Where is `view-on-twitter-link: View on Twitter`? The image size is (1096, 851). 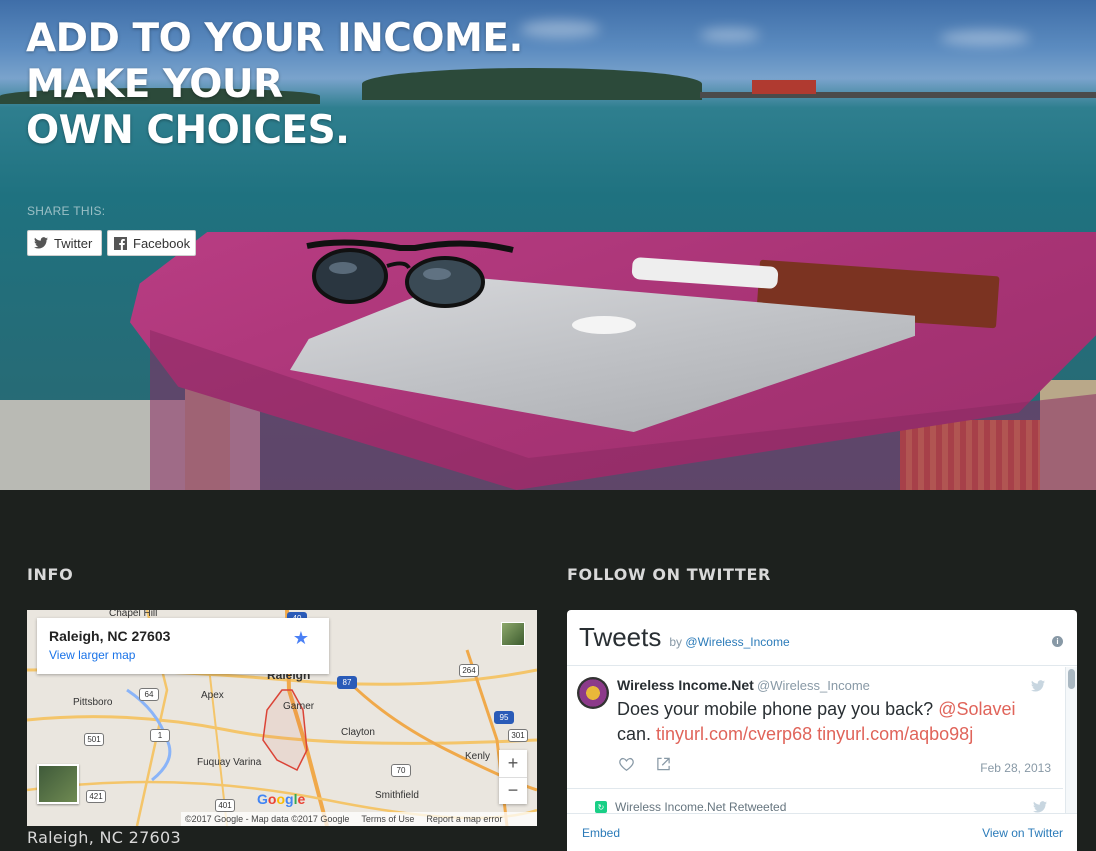
view-on-twitter-link: View on Twitter is located at coordinates (1022, 833).